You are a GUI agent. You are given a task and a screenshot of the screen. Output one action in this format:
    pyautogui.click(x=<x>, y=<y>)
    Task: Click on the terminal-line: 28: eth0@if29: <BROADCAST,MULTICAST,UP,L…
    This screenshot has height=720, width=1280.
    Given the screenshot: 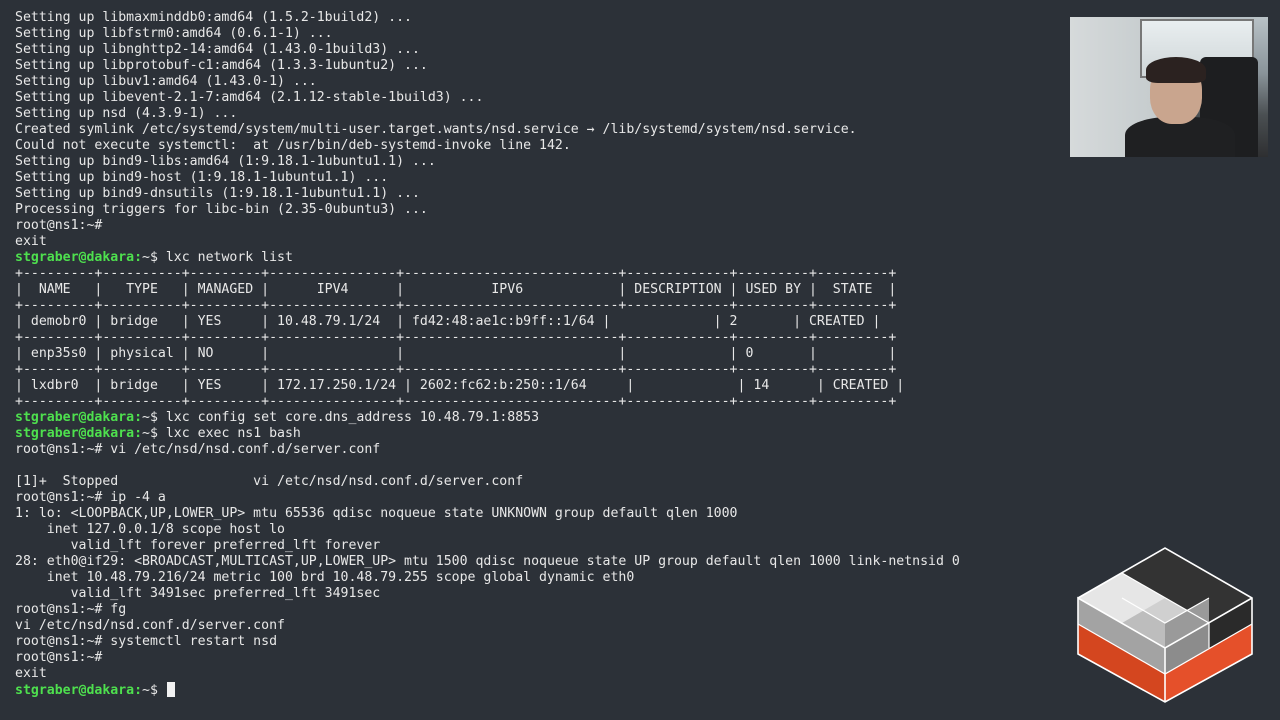 What is the action you would take?
    pyautogui.click(x=535, y=562)
    